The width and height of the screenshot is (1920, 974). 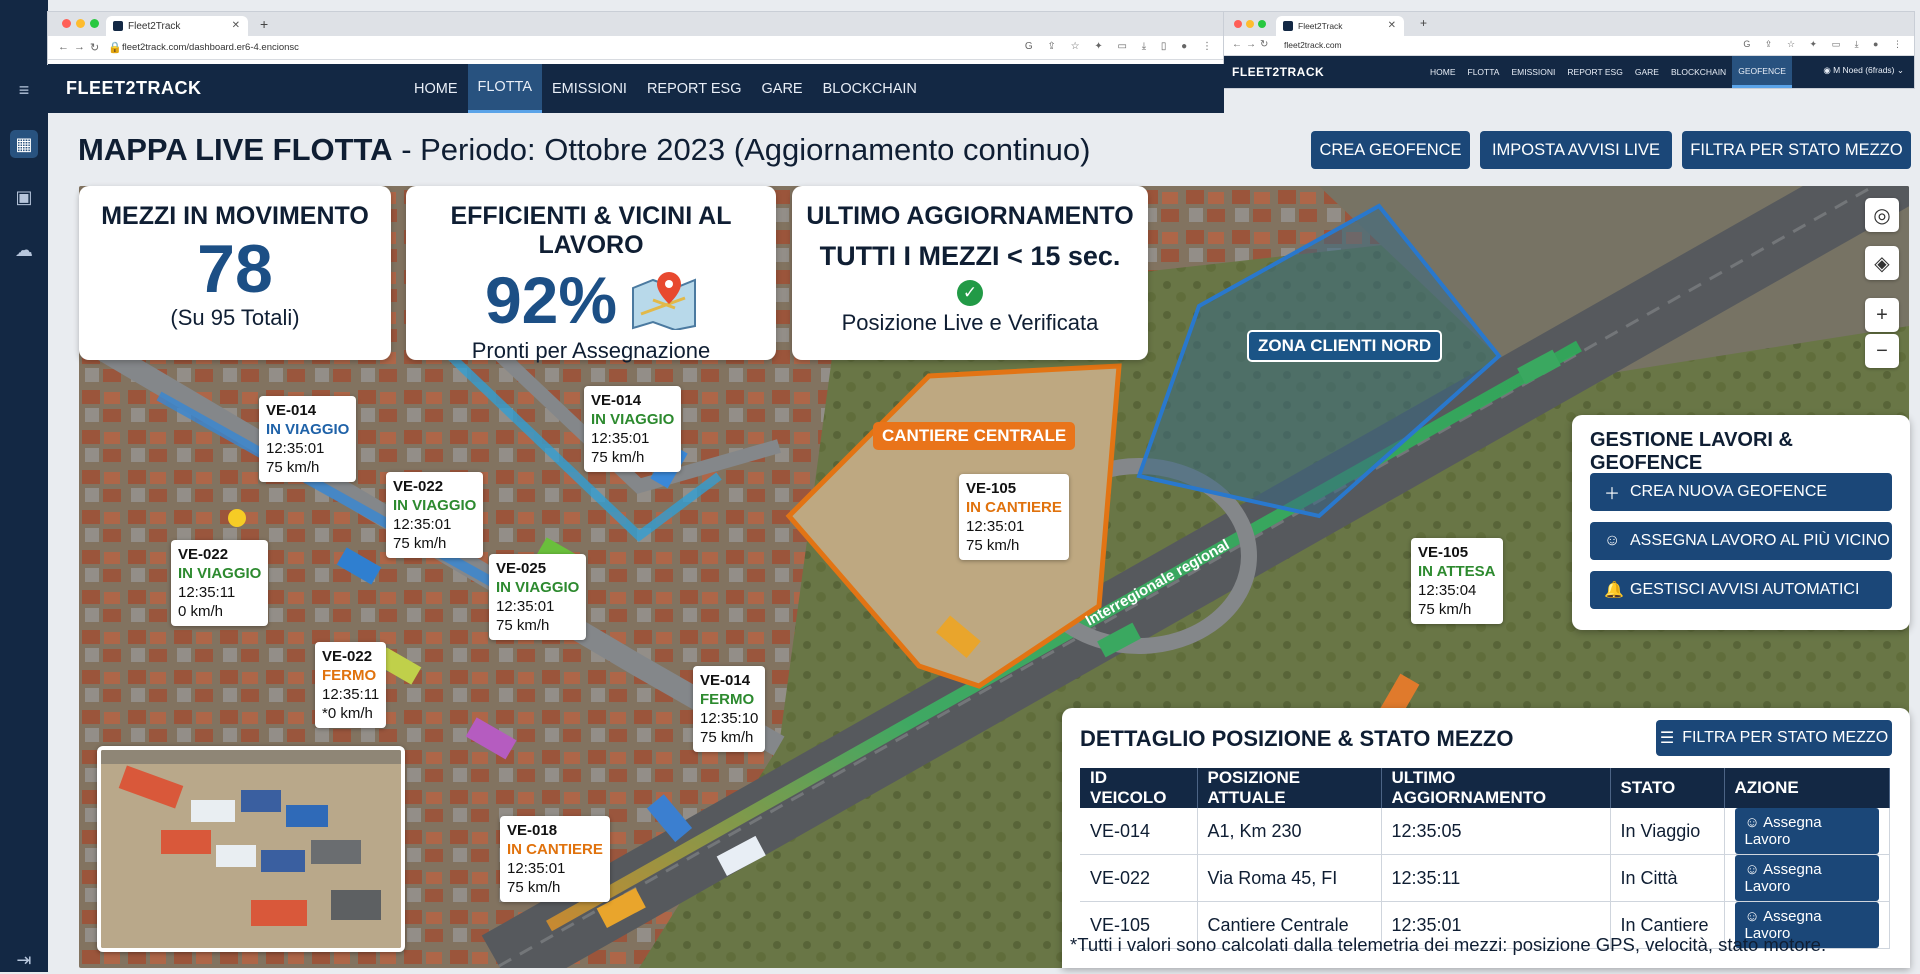 I want to click on zoom-in-icon: +, so click(x=1882, y=315).